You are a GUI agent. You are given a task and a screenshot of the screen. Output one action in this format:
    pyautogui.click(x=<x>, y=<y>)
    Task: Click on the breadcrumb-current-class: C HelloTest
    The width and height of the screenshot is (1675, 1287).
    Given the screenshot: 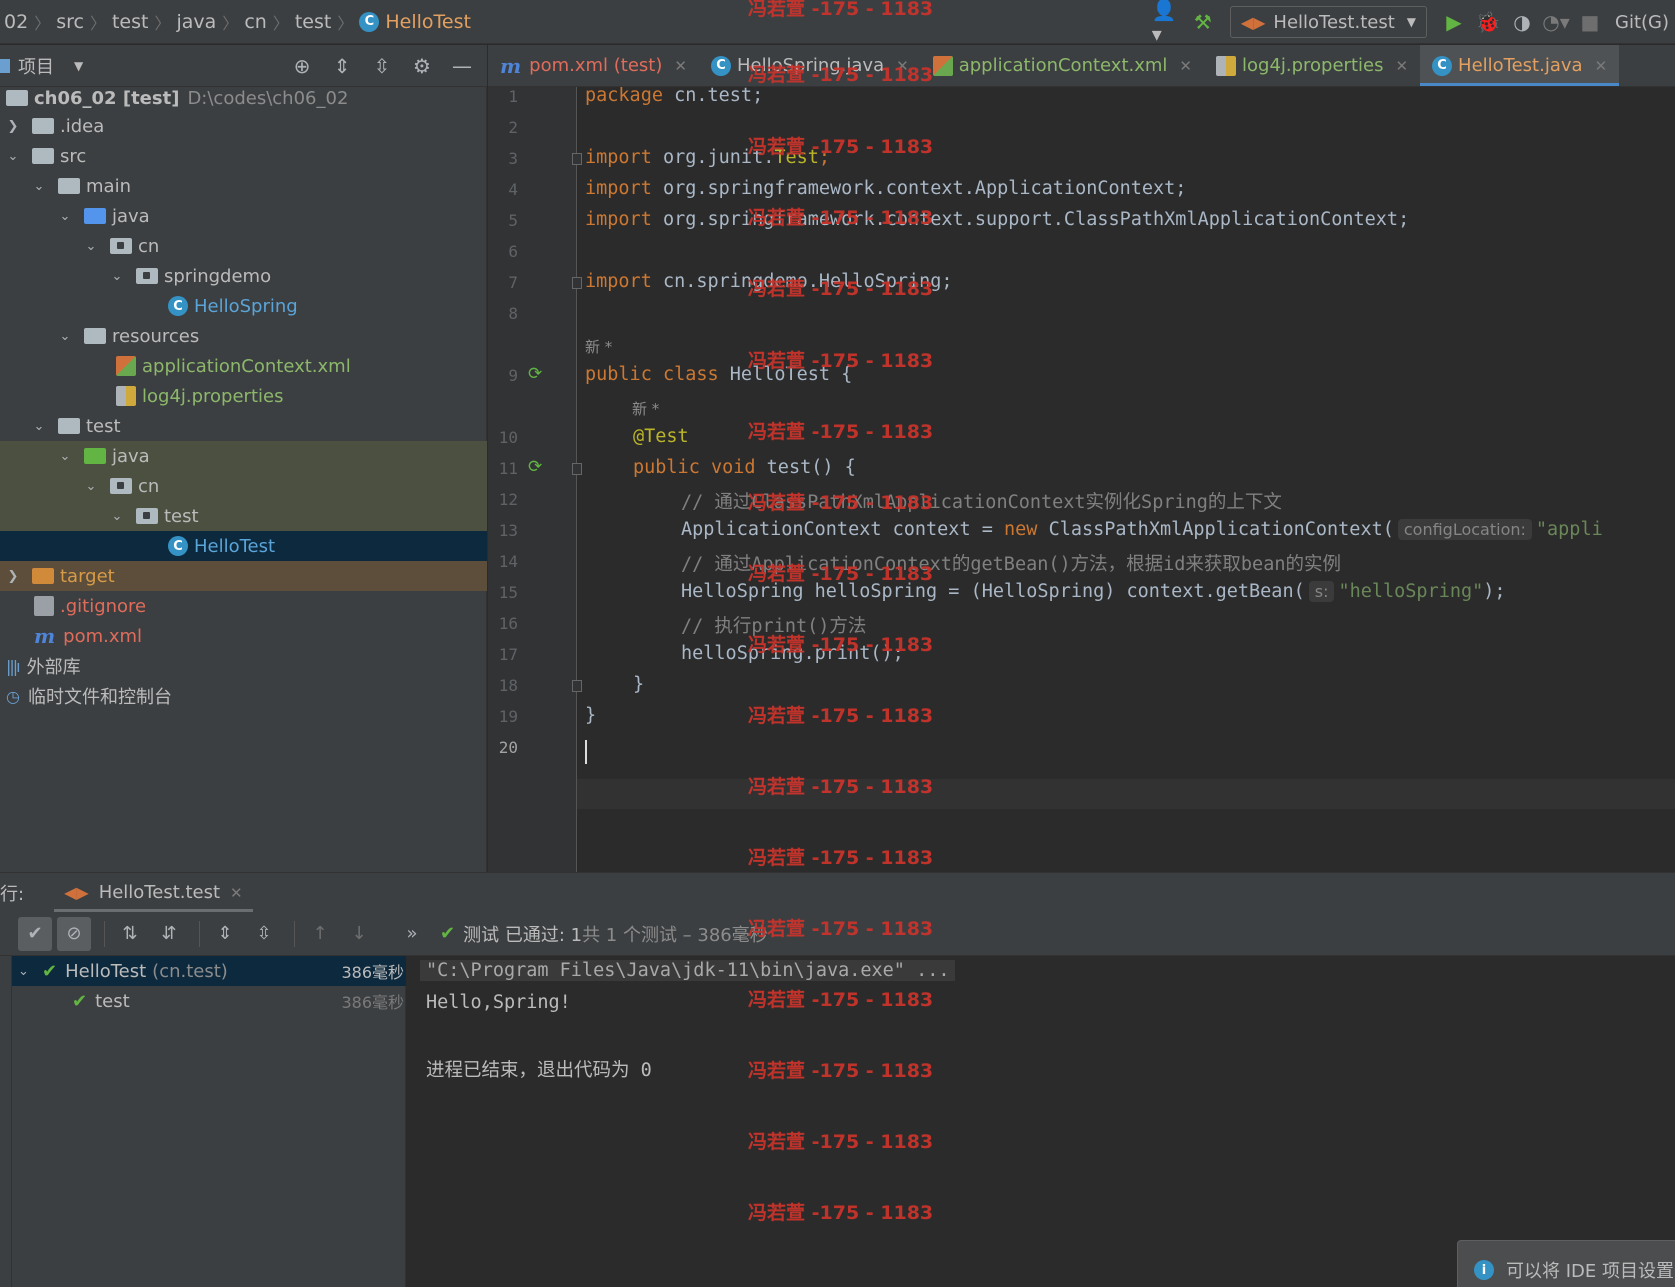 What is the action you would take?
    pyautogui.click(x=415, y=22)
    